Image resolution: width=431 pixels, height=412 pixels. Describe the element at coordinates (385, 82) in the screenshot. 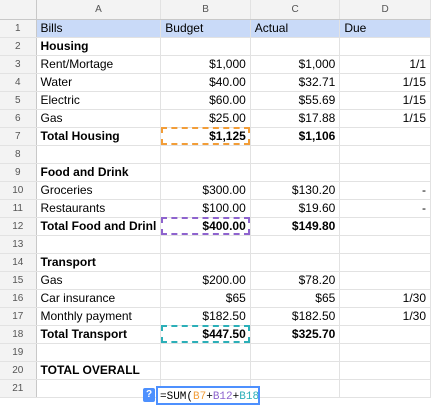

I see `cell-d4: 1/15` at that location.